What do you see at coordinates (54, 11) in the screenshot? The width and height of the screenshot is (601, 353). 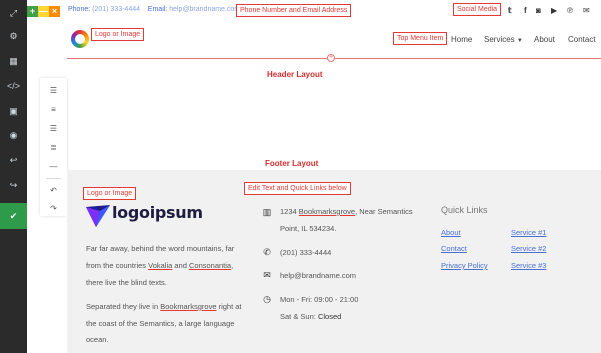 I see `close-button: ×` at bounding box center [54, 11].